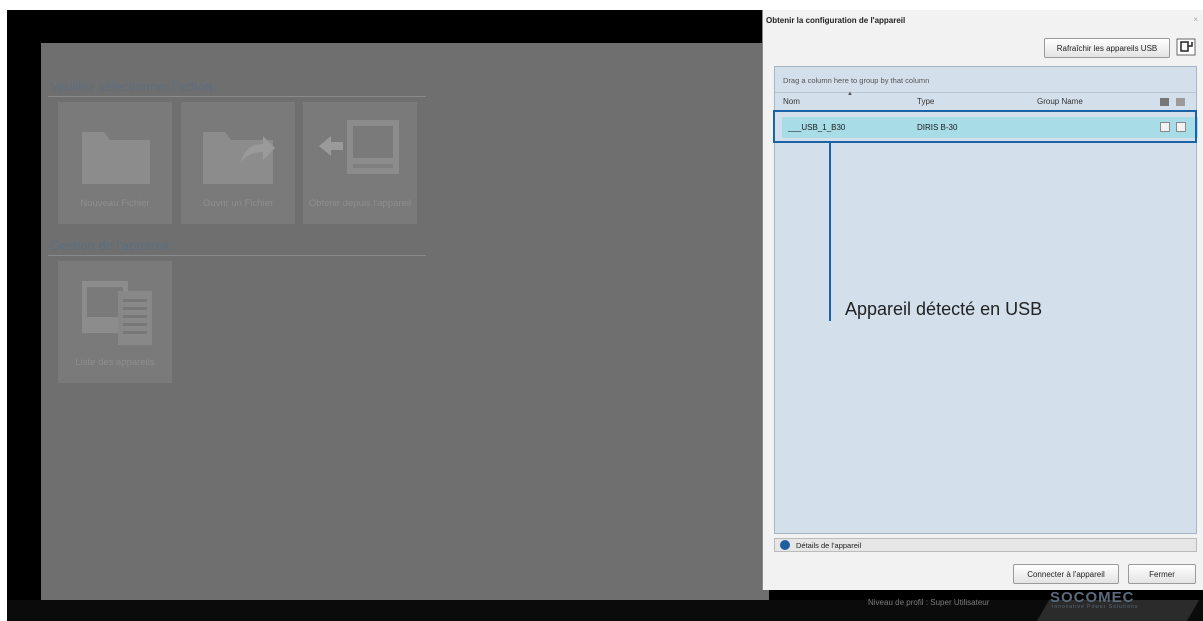 Image resolution: width=1203 pixels, height=621 pixels. What do you see at coordinates (985, 126) in the screenshot?
I see `highlight-box` at bounding box center [985, 126].